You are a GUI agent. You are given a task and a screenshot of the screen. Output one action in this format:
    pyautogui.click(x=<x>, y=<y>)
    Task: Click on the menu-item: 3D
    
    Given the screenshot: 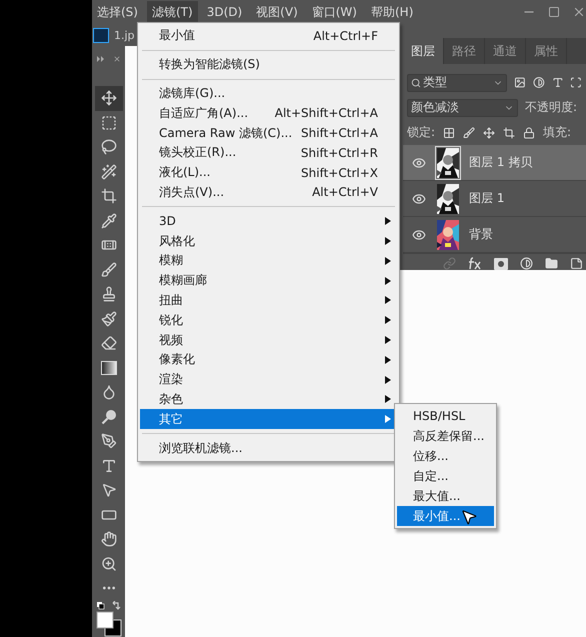 What is the action you would take?
    pyautogui.click(x=268, y=221)
    